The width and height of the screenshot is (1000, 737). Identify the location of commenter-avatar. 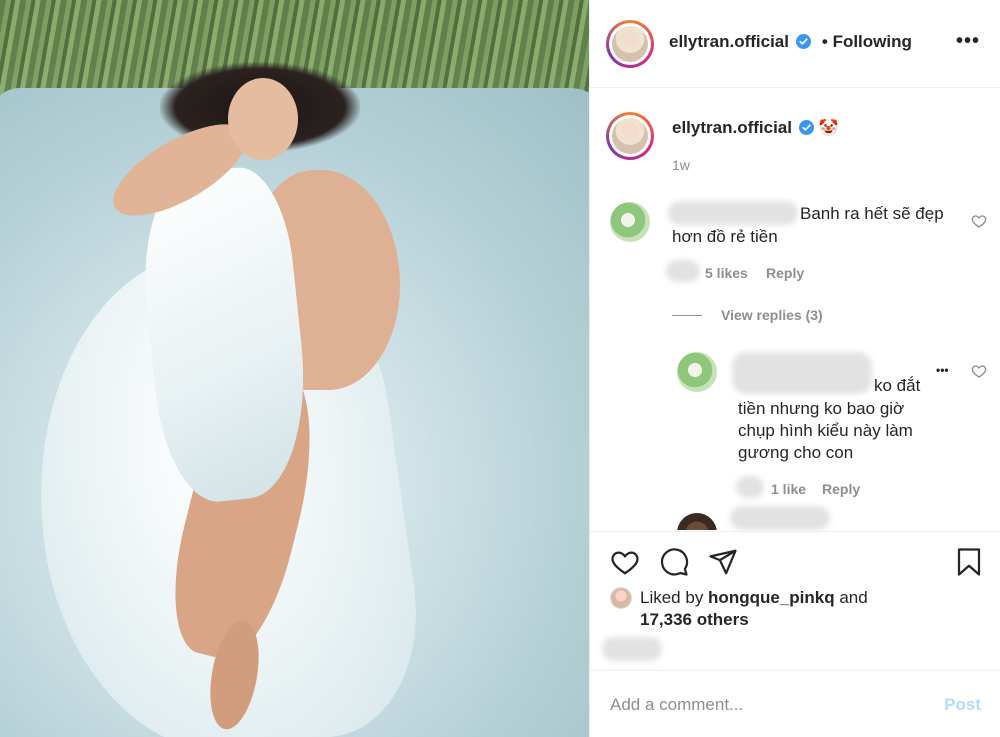
(630, 222).